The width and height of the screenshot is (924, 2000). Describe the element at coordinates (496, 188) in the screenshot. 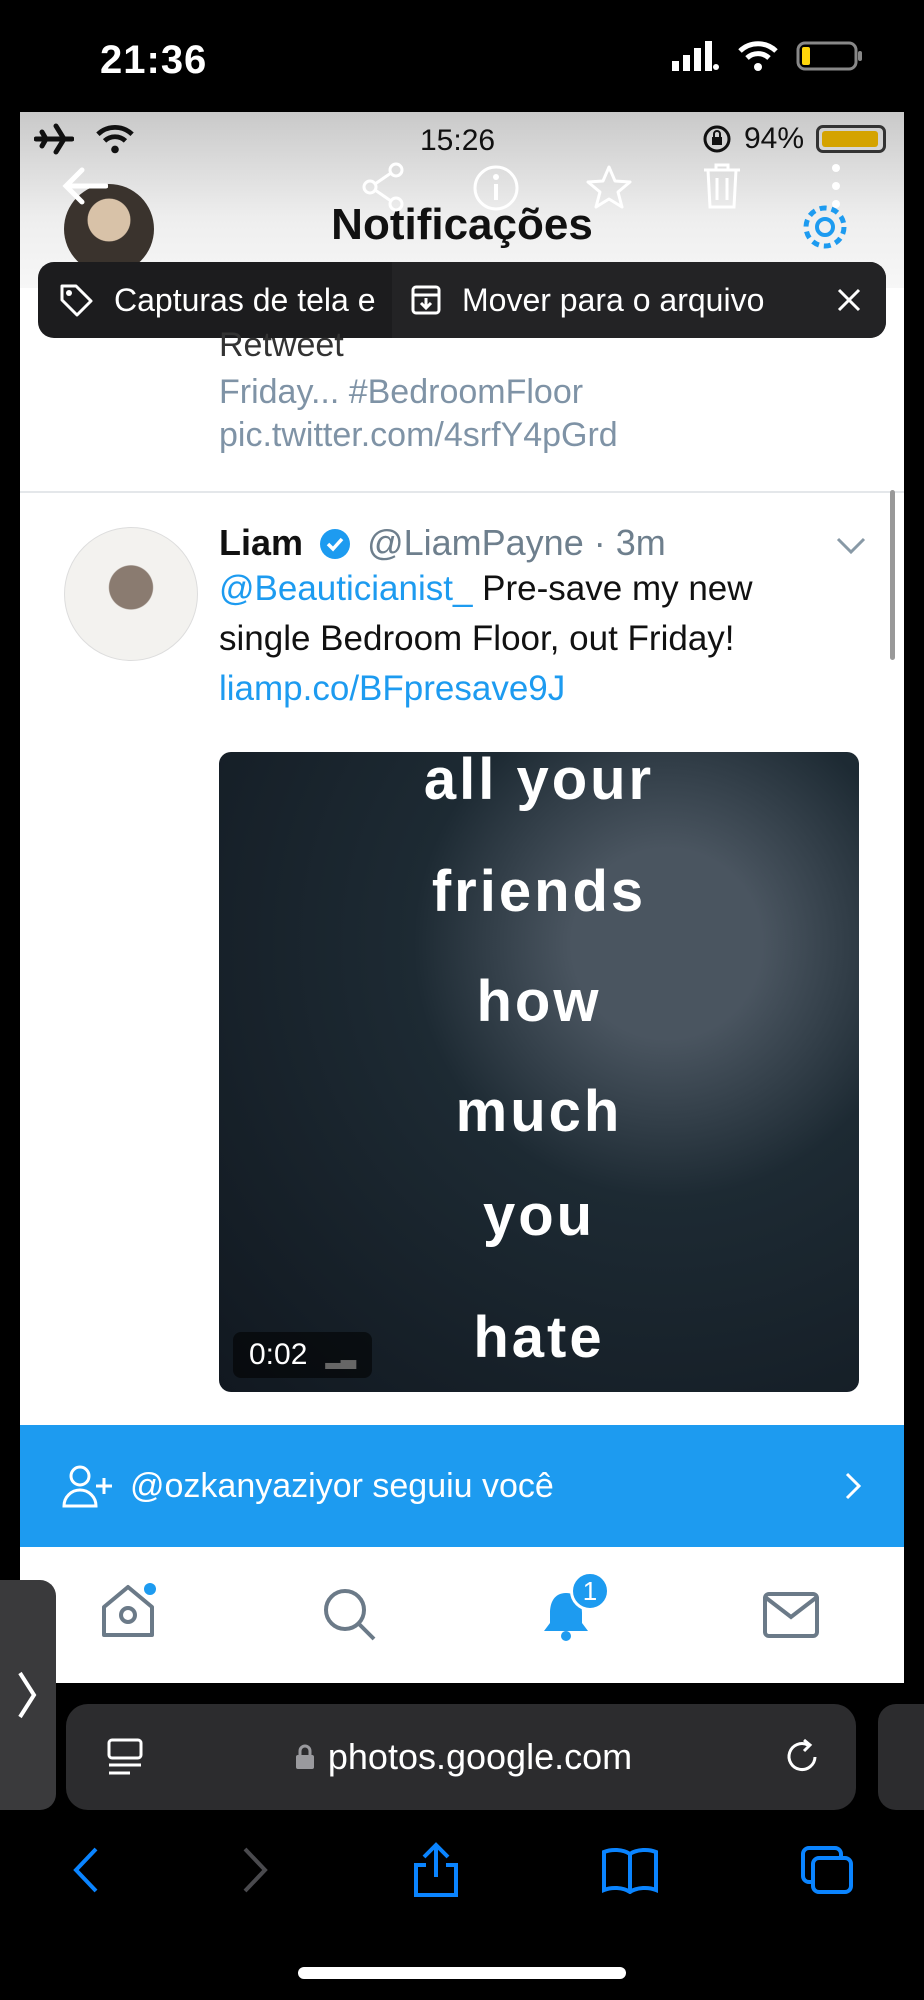

I see `info-icon` at that location.